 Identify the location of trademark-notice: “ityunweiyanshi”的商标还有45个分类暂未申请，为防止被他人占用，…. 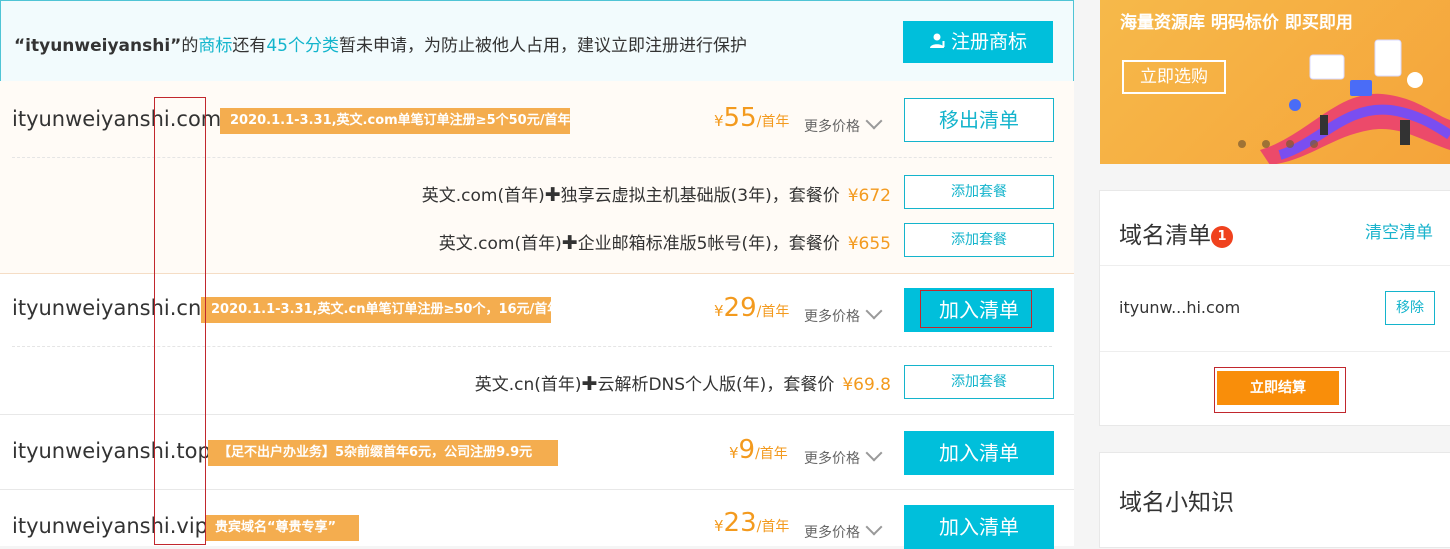
(537, 41).